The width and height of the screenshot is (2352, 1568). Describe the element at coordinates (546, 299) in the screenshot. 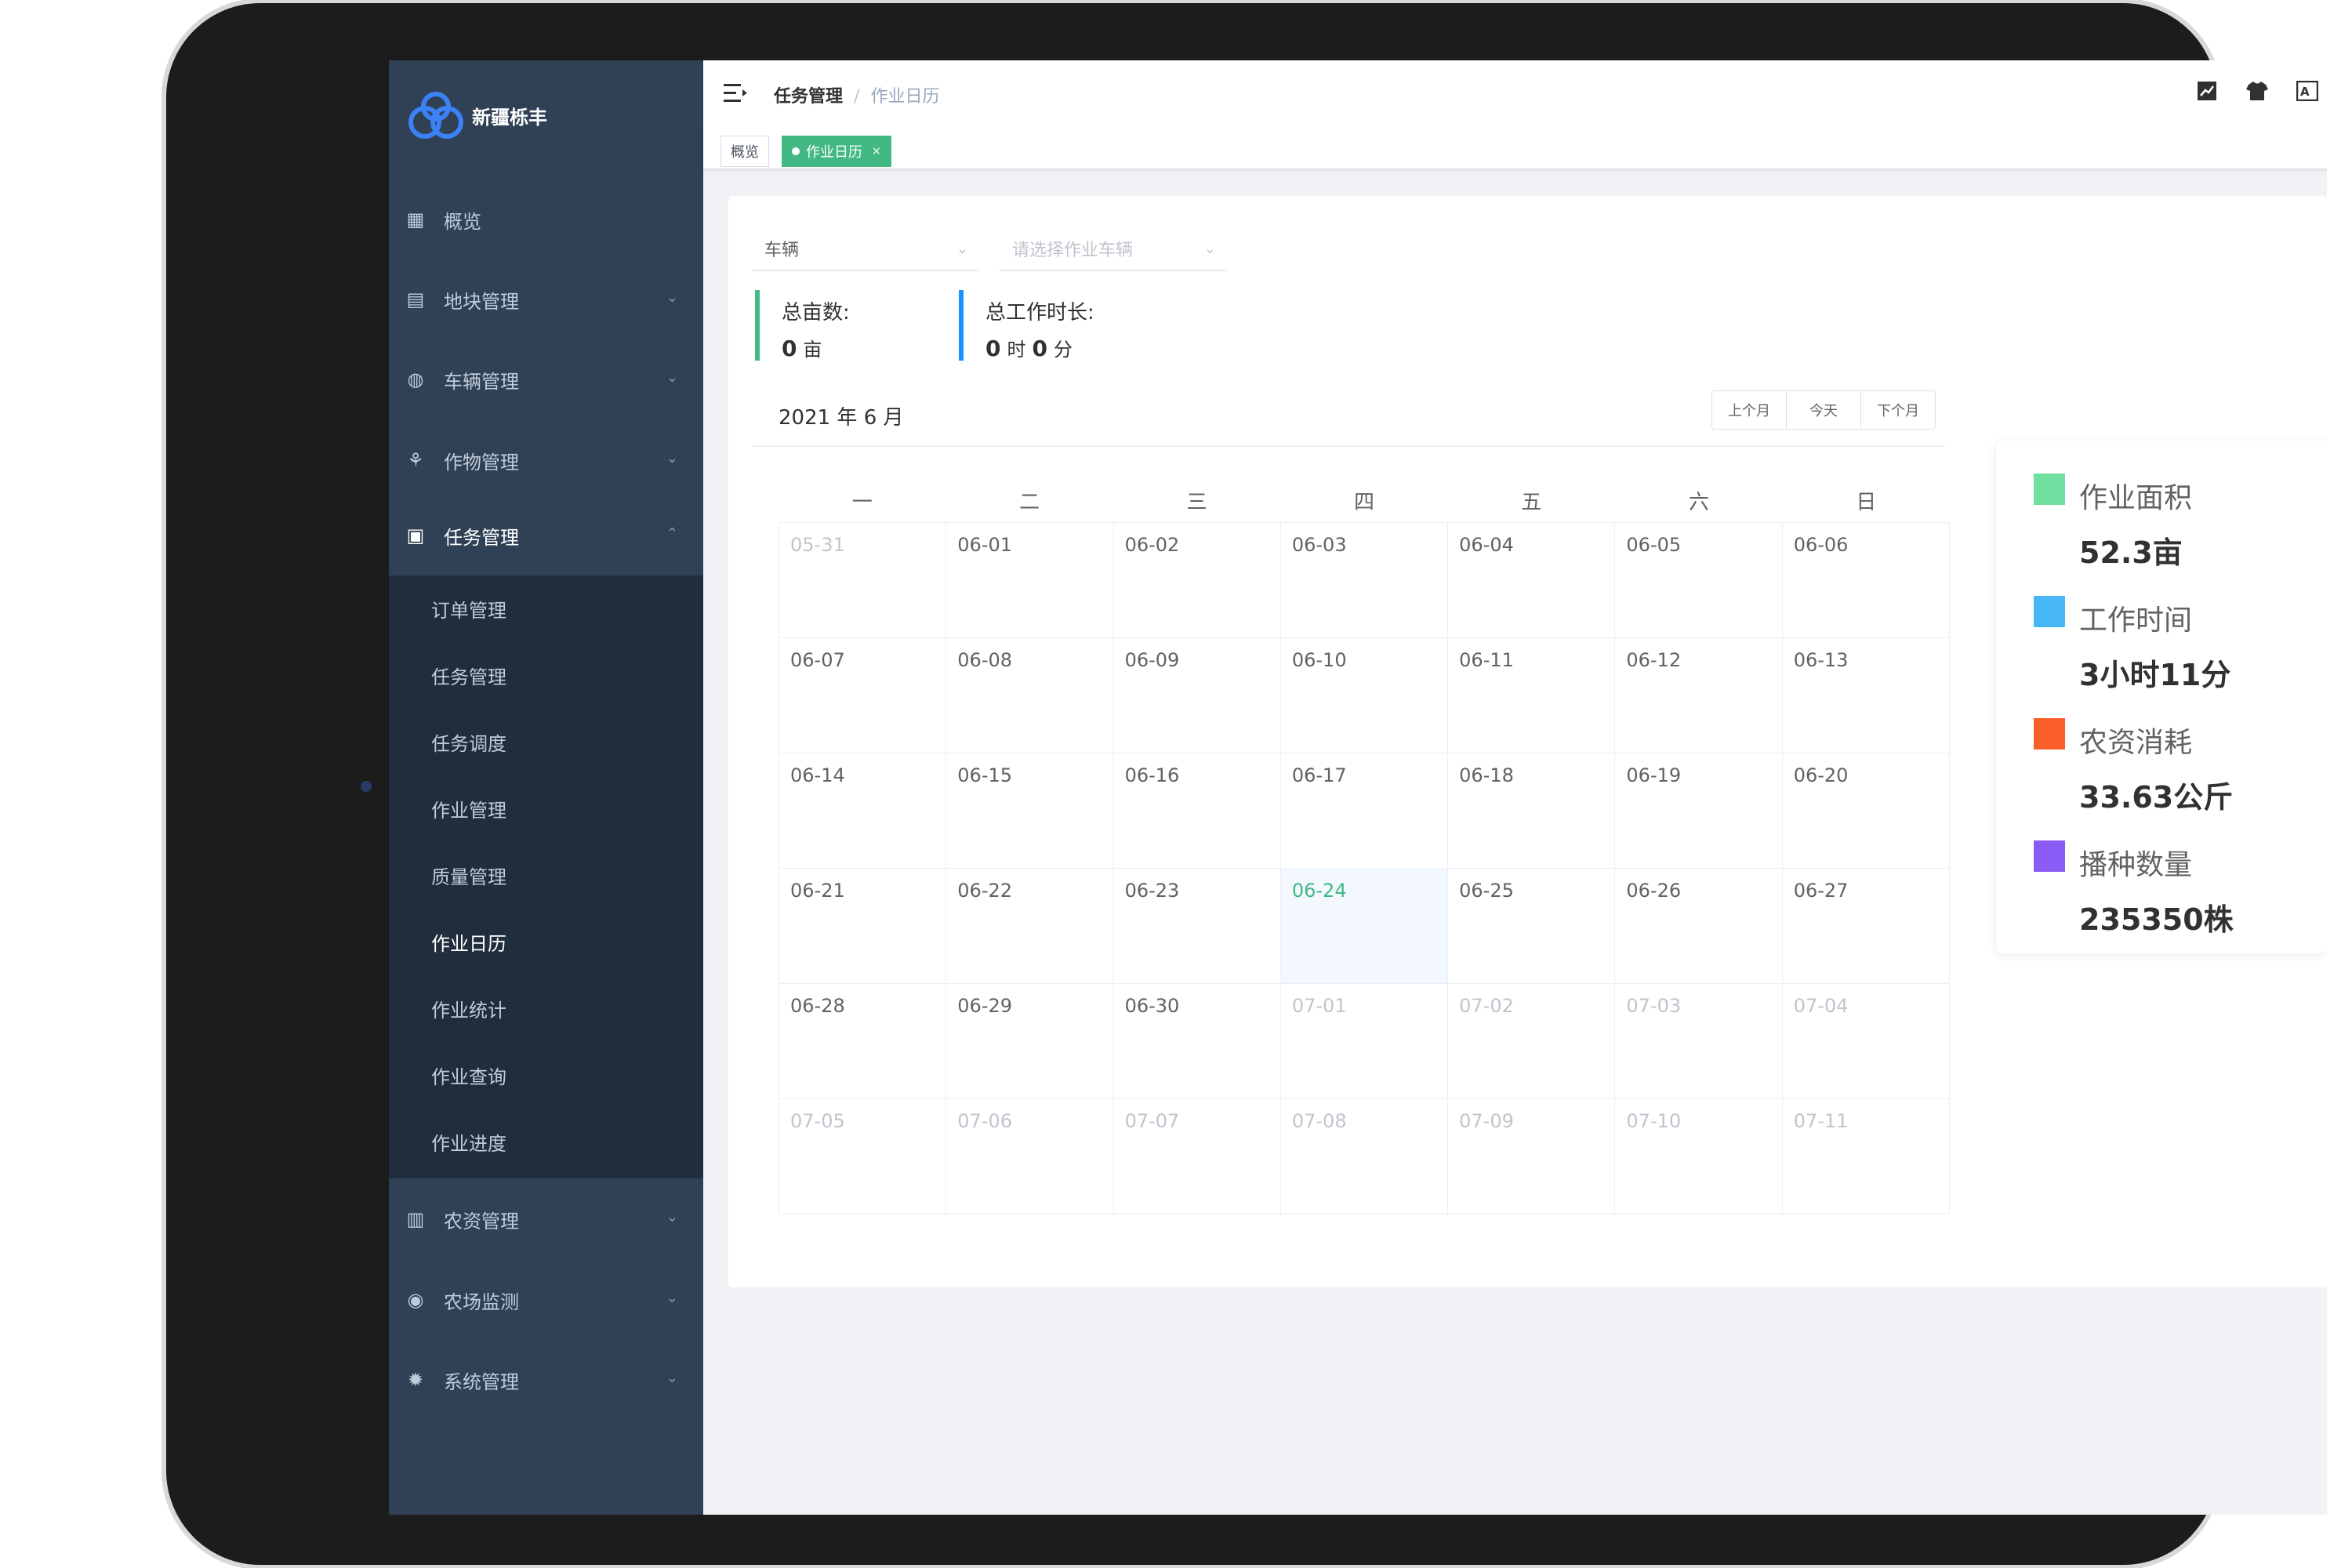

I see `sidebar-item-plots: ▤ 地块管理 ⌄` at that location.